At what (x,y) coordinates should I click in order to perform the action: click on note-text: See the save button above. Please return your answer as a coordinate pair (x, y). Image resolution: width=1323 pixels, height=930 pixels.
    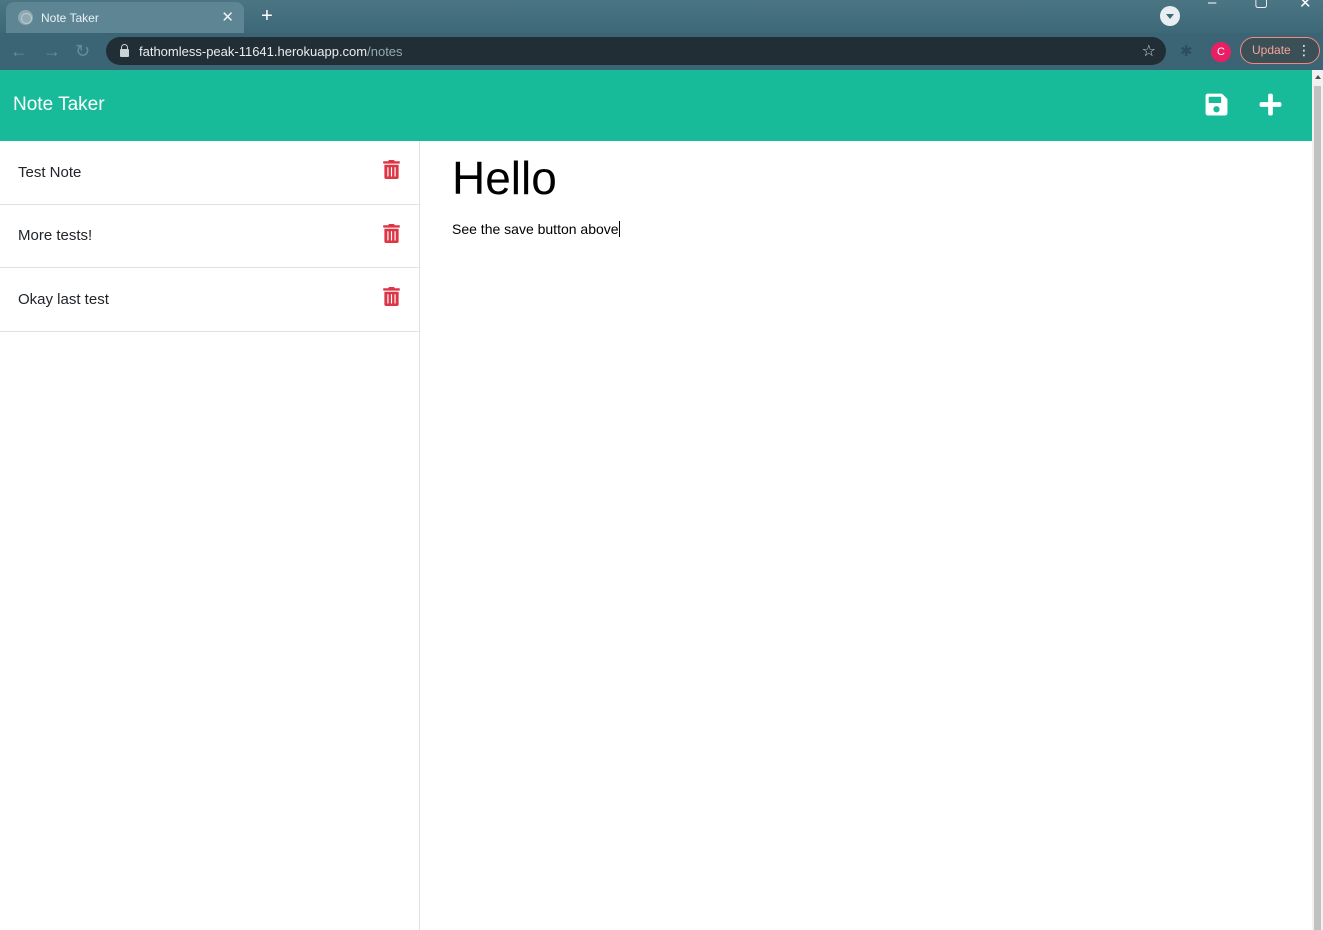
    Looking at the image, I should click on (535, 229).